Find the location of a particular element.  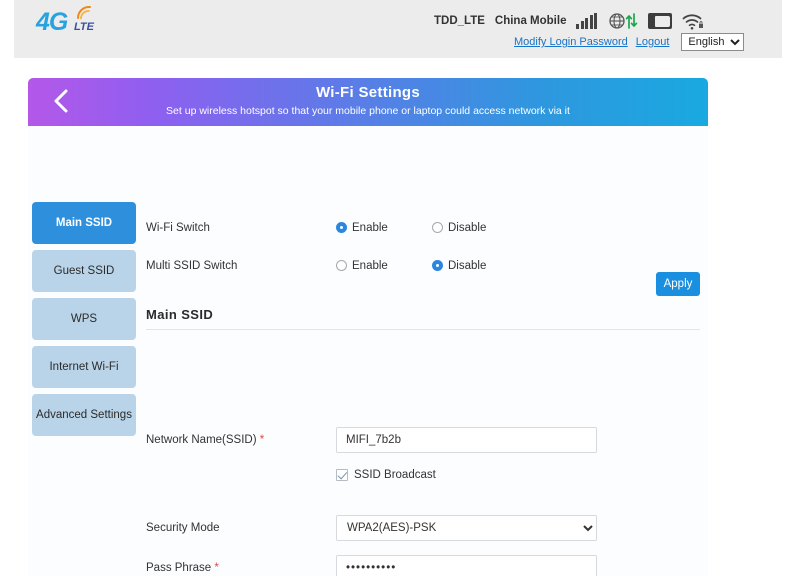

wifi-switch-label: Wi-Fi Switch is located at coordinates (178, 227).